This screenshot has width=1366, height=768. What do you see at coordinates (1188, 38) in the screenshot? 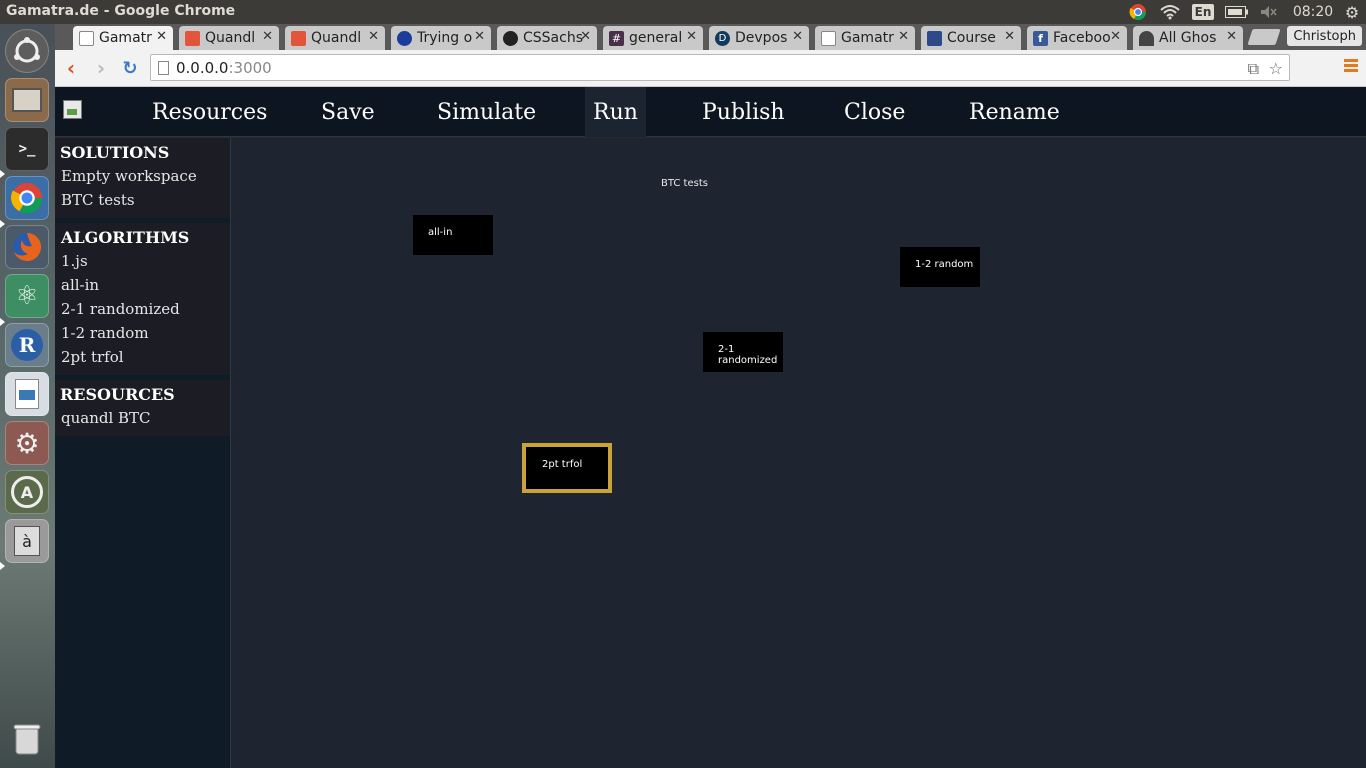
I see `tab-all-ghost: All Ghos ✕` at bounding box center [1188, 38].